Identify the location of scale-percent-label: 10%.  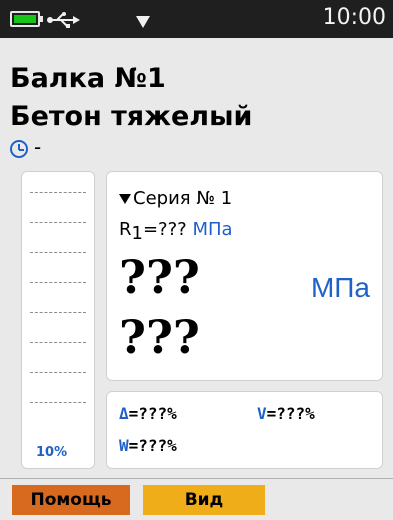
(52, 452).